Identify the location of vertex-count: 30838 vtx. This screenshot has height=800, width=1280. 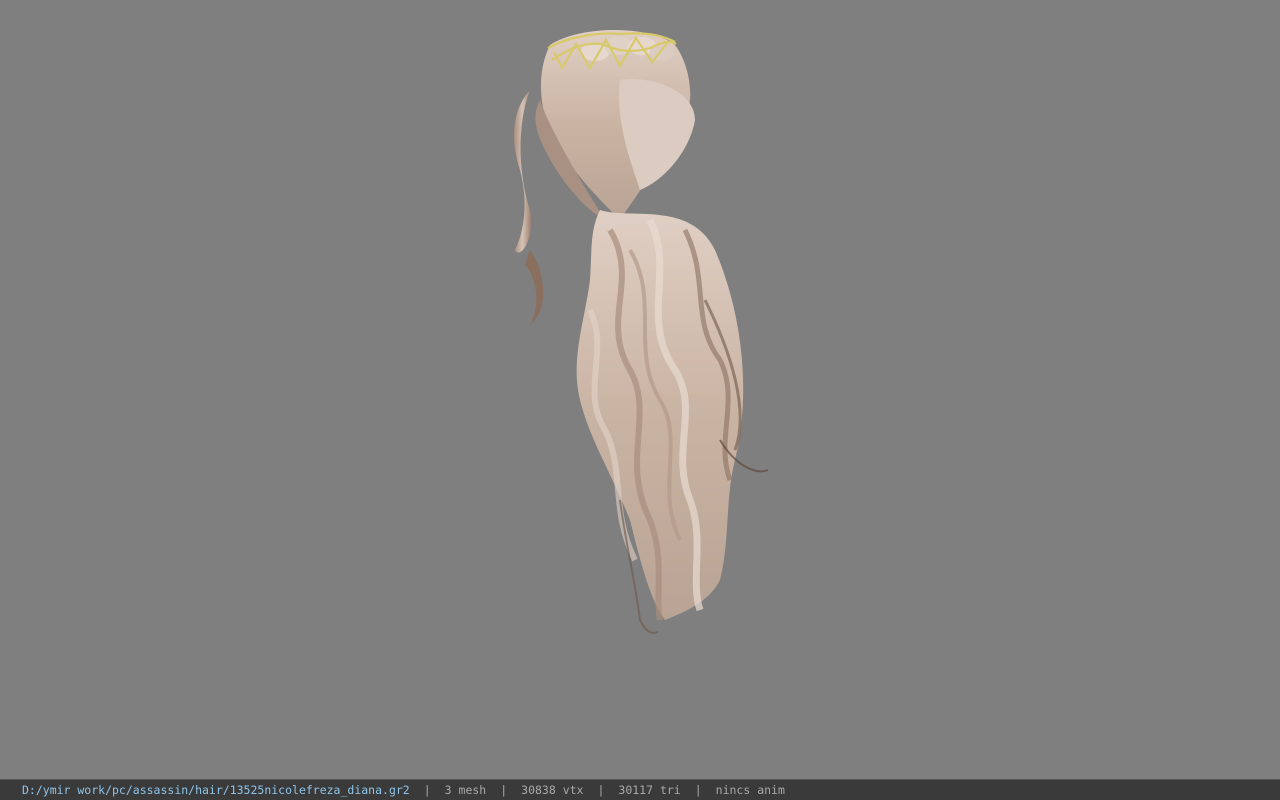
(552, 790).